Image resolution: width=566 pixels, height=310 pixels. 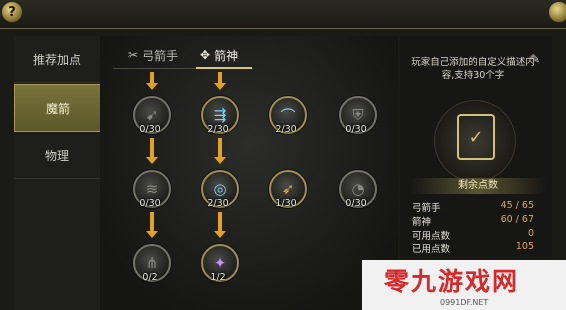 I want to click on stat-value: 60 / 67, so click(x=517, y=219).